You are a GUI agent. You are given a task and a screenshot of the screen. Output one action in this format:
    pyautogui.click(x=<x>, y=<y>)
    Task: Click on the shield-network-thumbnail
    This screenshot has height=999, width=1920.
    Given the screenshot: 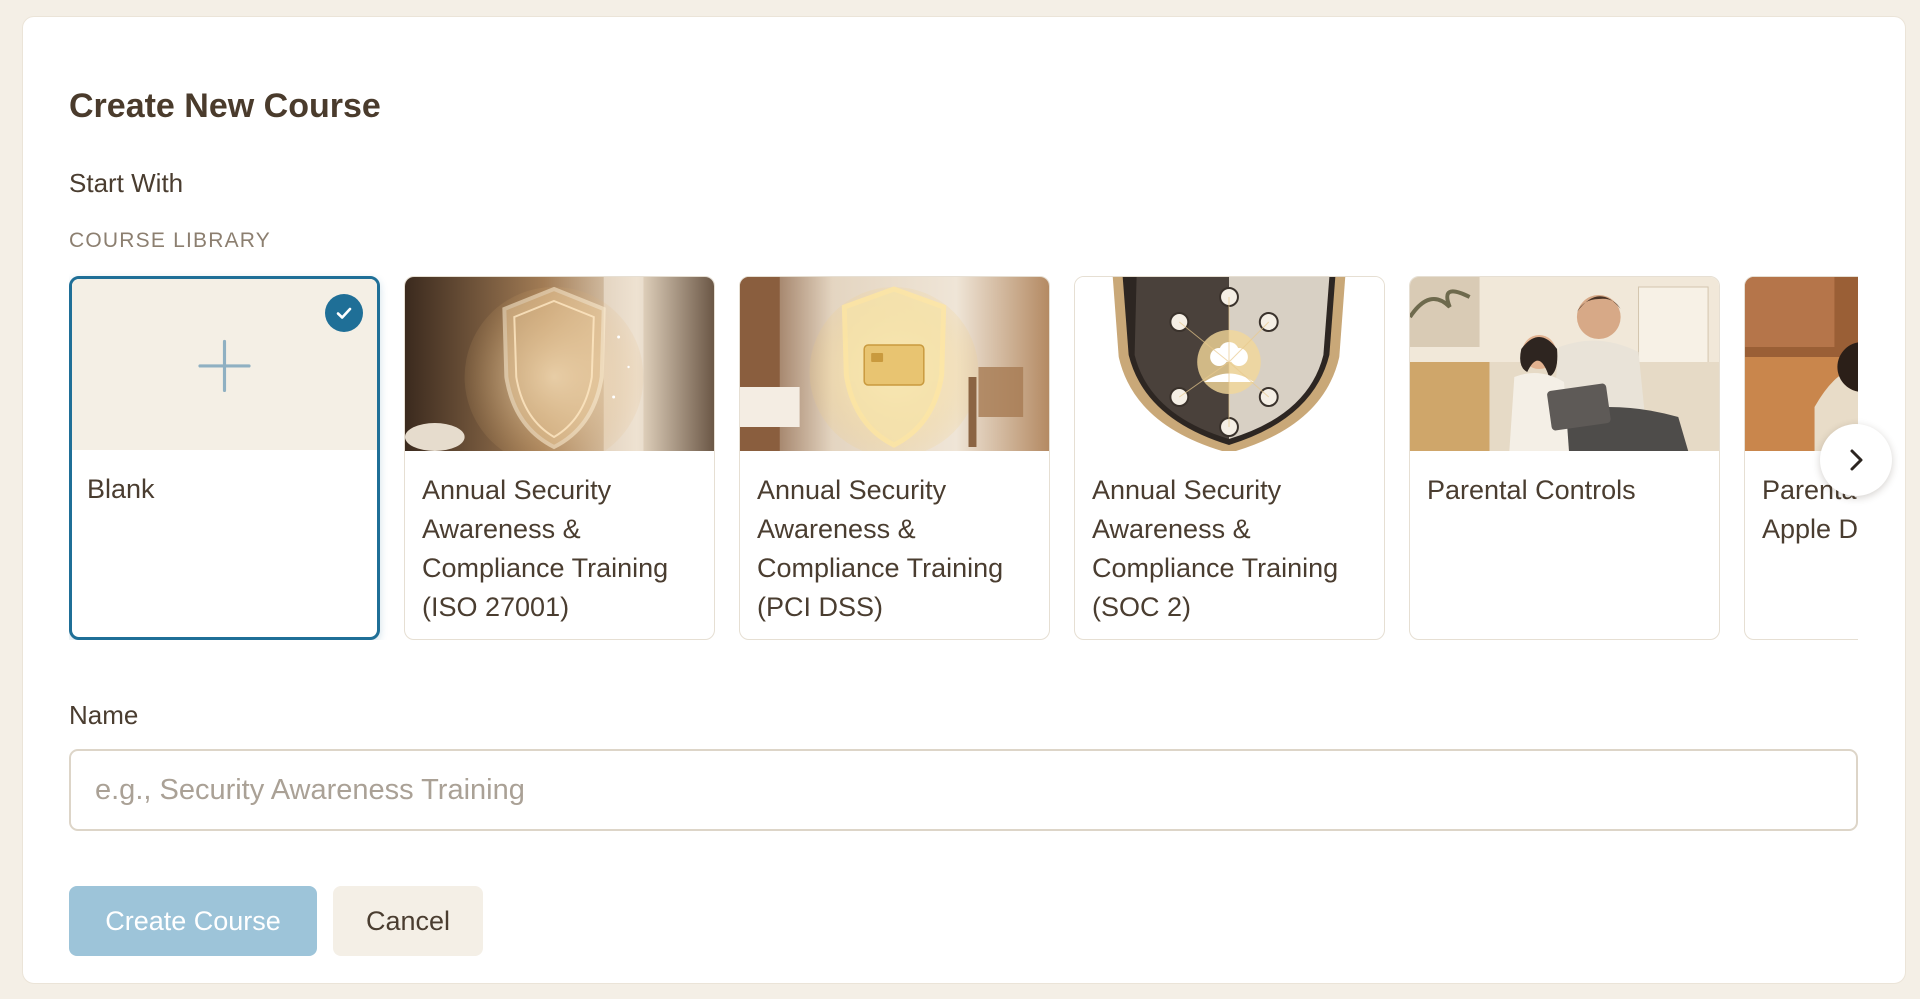 What is the action you would take?
    pyautogui.click(x=1229, y=364)
    